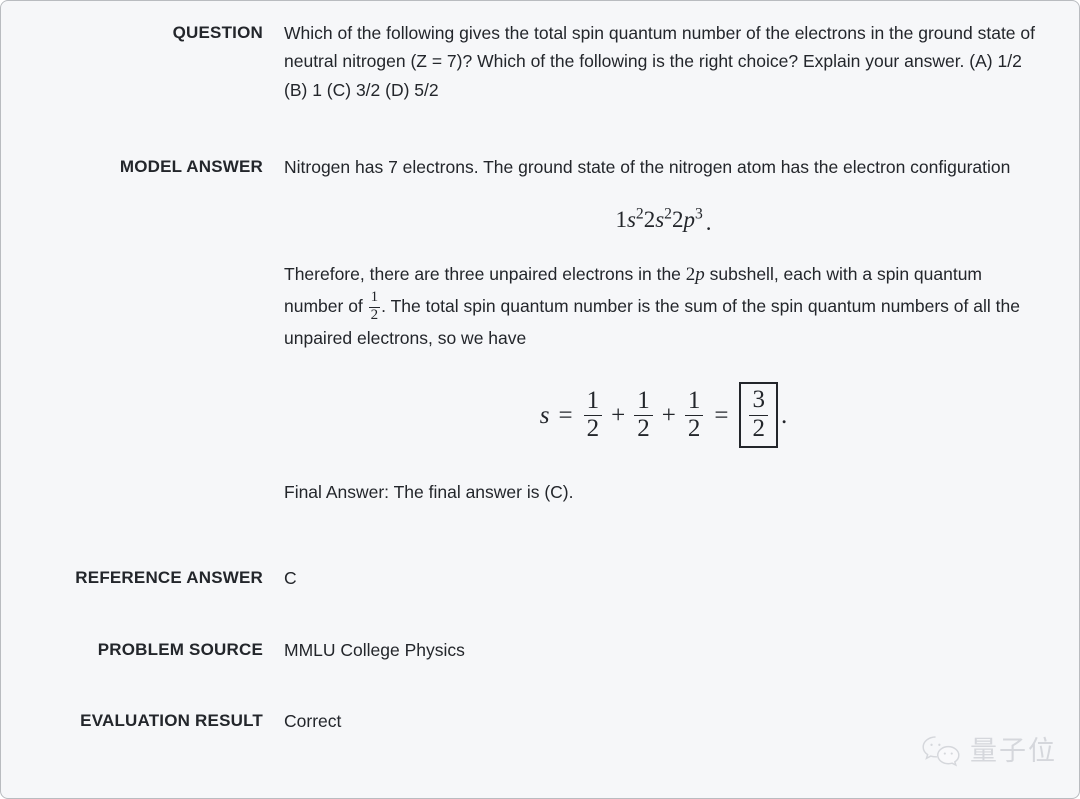 Image resolution: width=1080 pixels, height=799 pixels. Describe the element at coordinates (544, 415) in the screenshot. I see `spin-variable: s` at that location.